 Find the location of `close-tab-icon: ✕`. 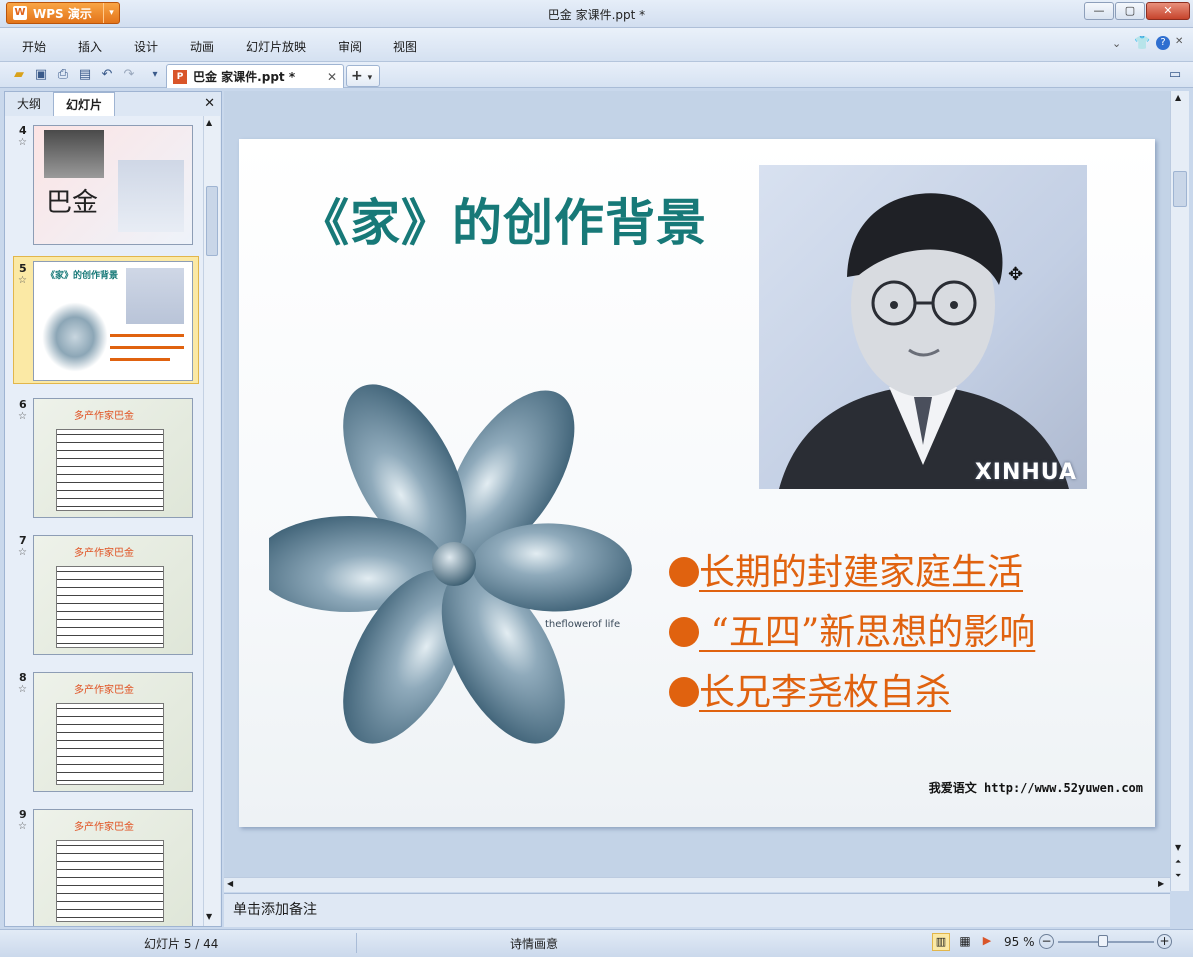

close-tab-icon: ✕ is located at coordinates (332, 77).